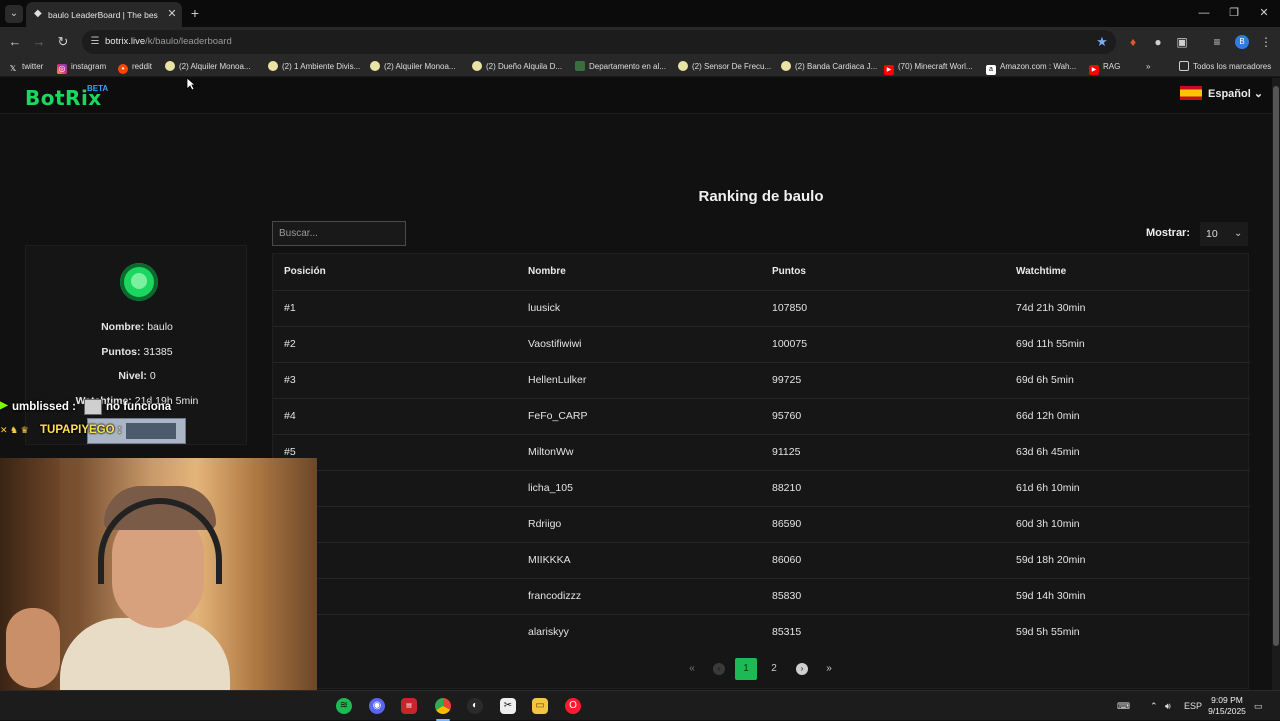  What do you see at coordinates (573, 706) in the screenshot?
I see `opera-icon: O` at bounding box center [573, 706].